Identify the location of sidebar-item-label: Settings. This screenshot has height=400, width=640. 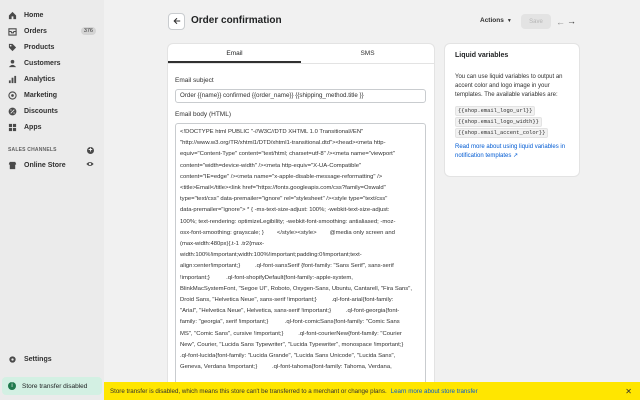
(38, 359).